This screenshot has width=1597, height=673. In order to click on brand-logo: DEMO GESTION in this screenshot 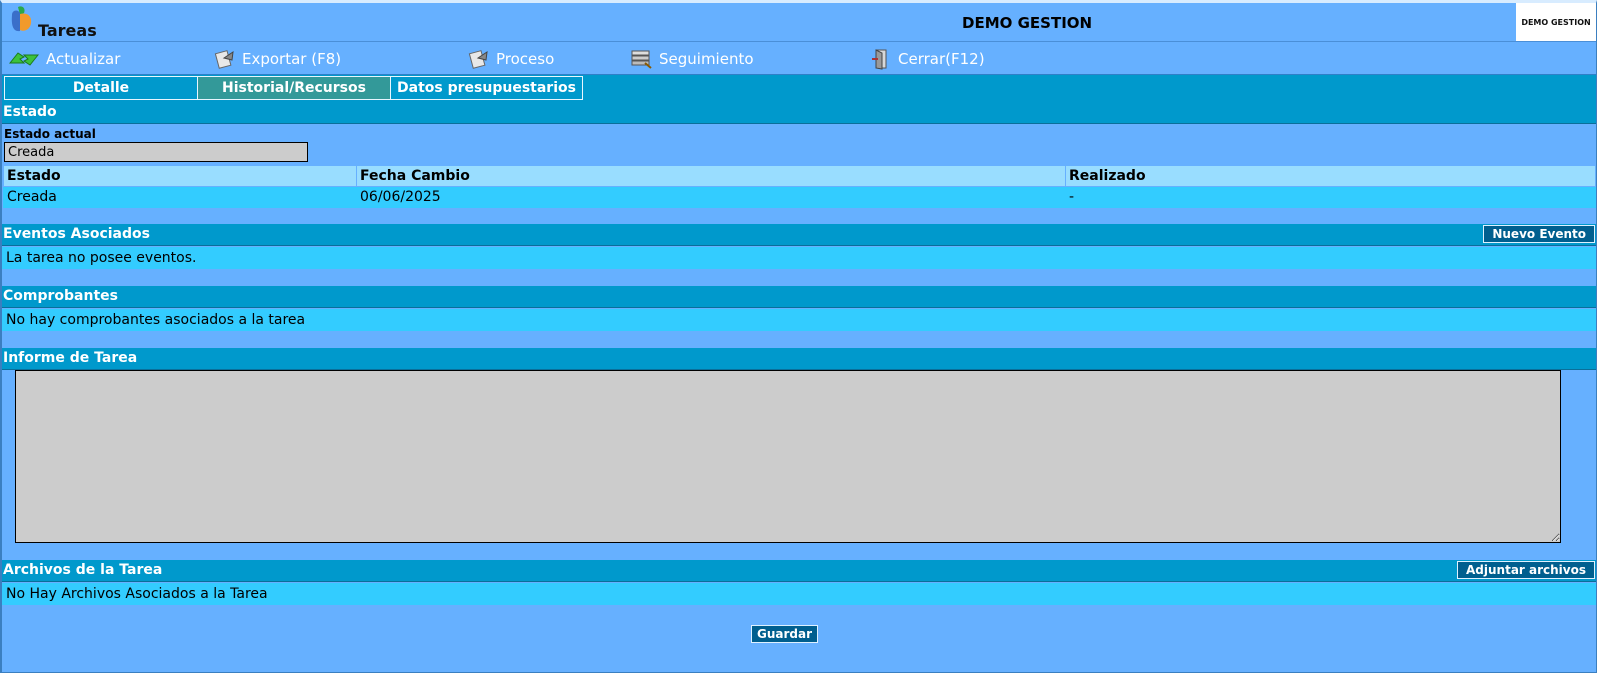, I will do `click(1556, 22)`.